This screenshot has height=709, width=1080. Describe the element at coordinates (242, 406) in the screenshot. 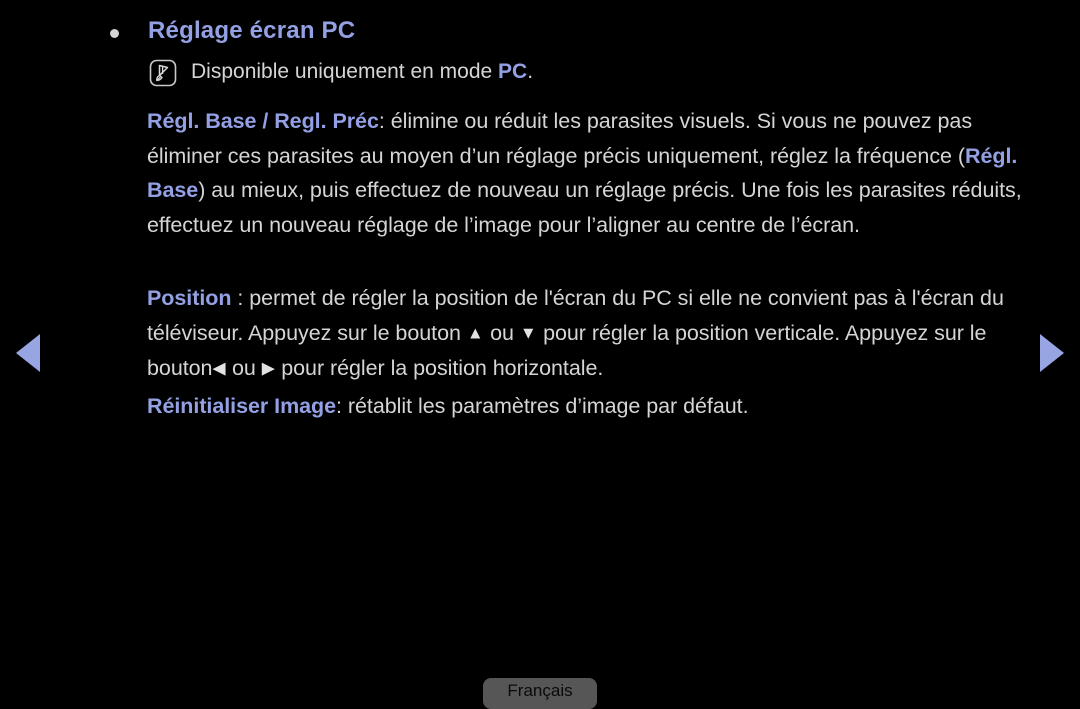

I see `term-reinitialiser-image: Réinitialiser Image` at that location.